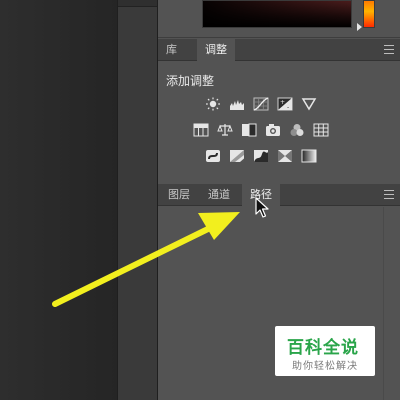  Describe the element at coordinates (273, 130) in the screenshot. I see `photo-filter-icon` at that location.